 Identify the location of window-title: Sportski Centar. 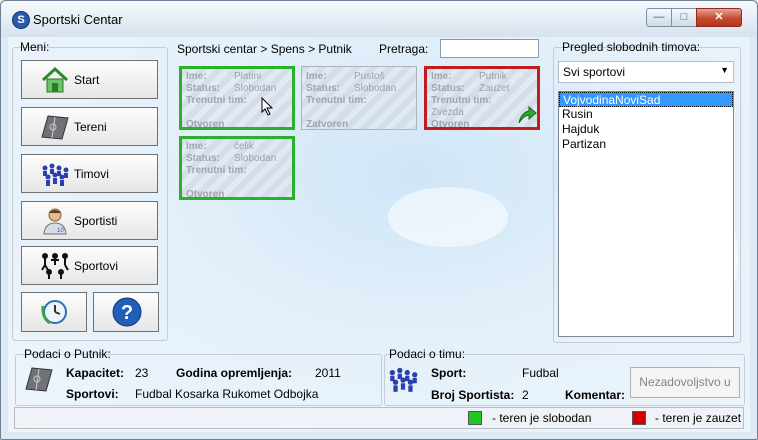
(78, 19).